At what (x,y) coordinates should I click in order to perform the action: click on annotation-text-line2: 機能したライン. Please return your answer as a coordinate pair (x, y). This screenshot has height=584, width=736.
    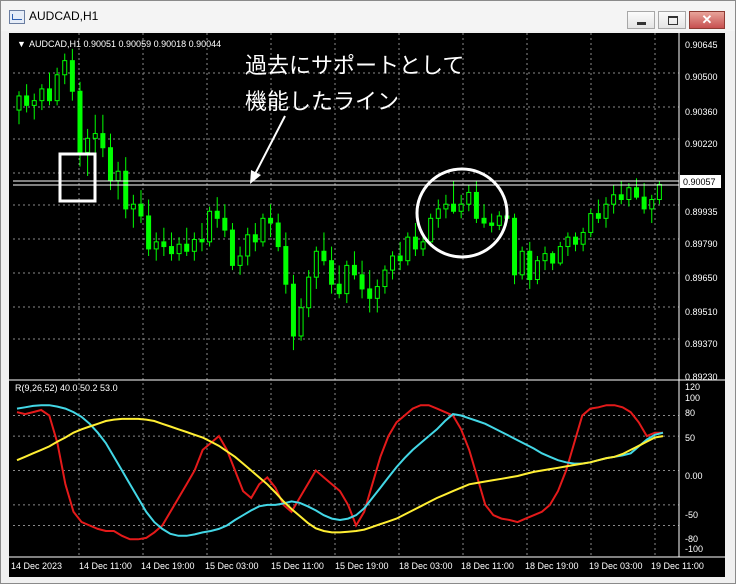
    Looking at the image, I should click on (322, 101).